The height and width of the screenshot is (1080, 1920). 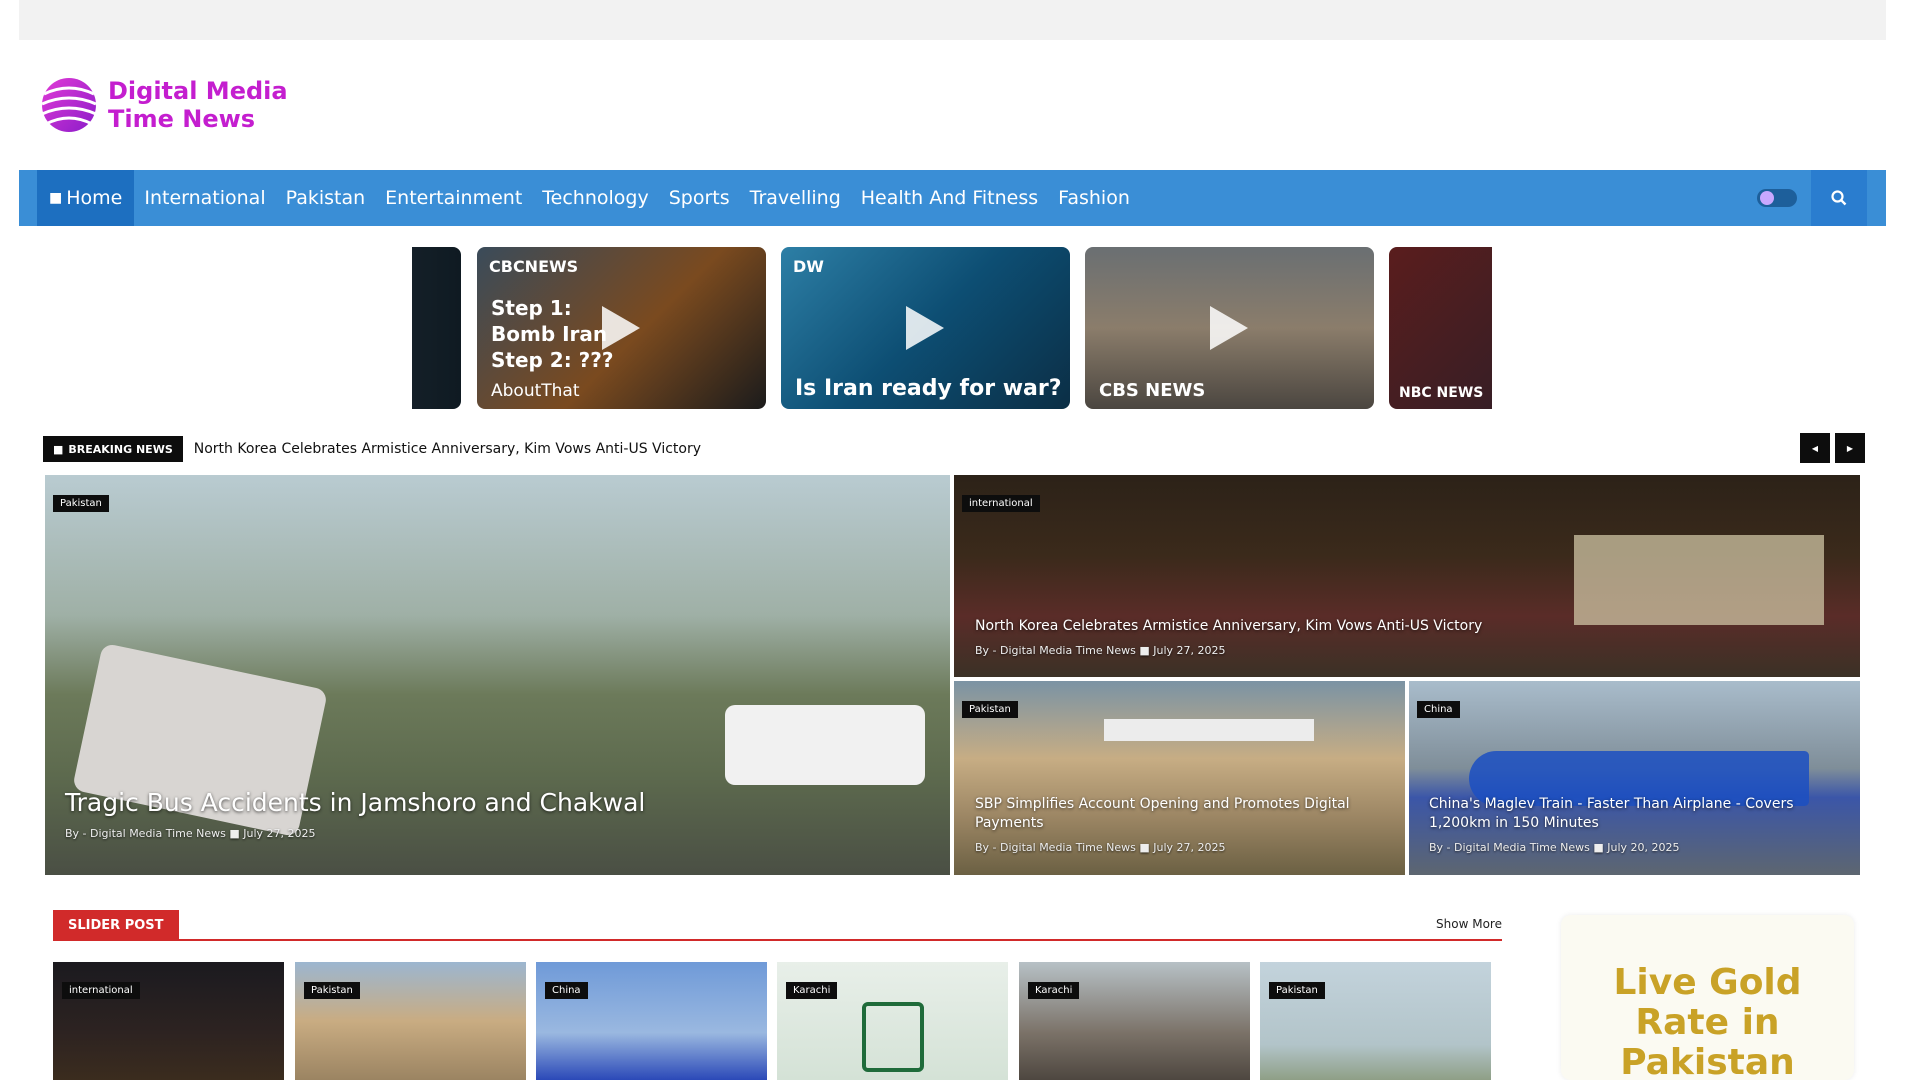 I want to click on building-image-shape, so click(x=1699, y=580).